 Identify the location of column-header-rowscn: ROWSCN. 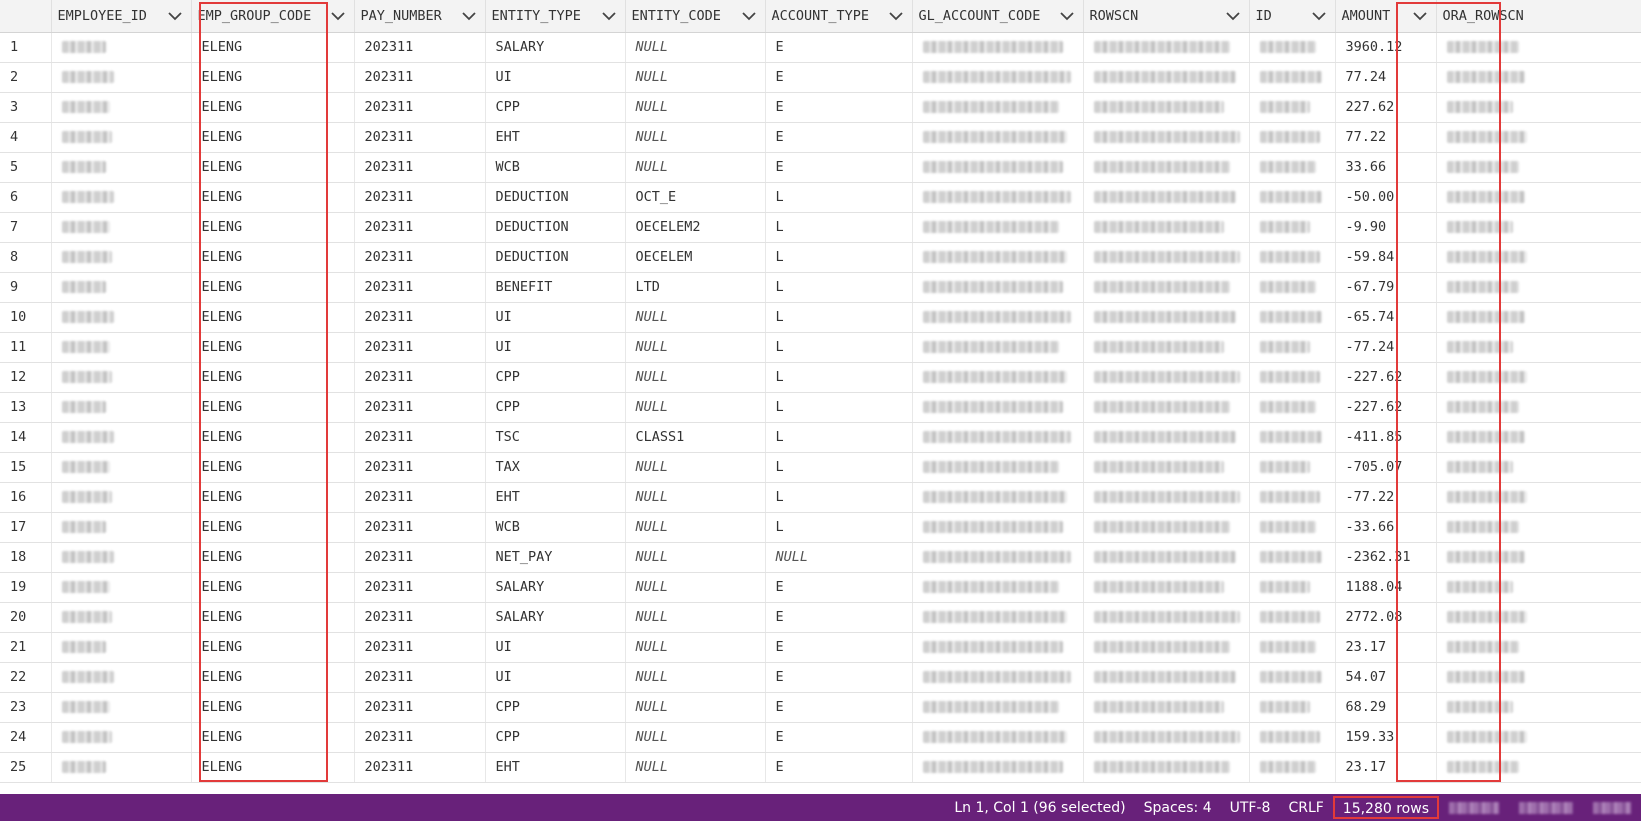
(1166, 16).